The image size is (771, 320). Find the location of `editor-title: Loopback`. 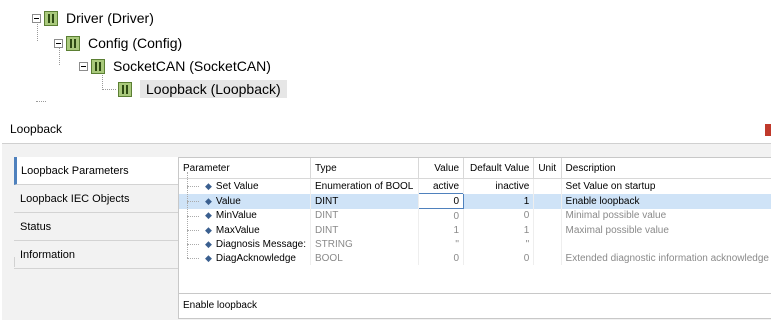

editor-title: Loopback is located at coordinates (36, 129).